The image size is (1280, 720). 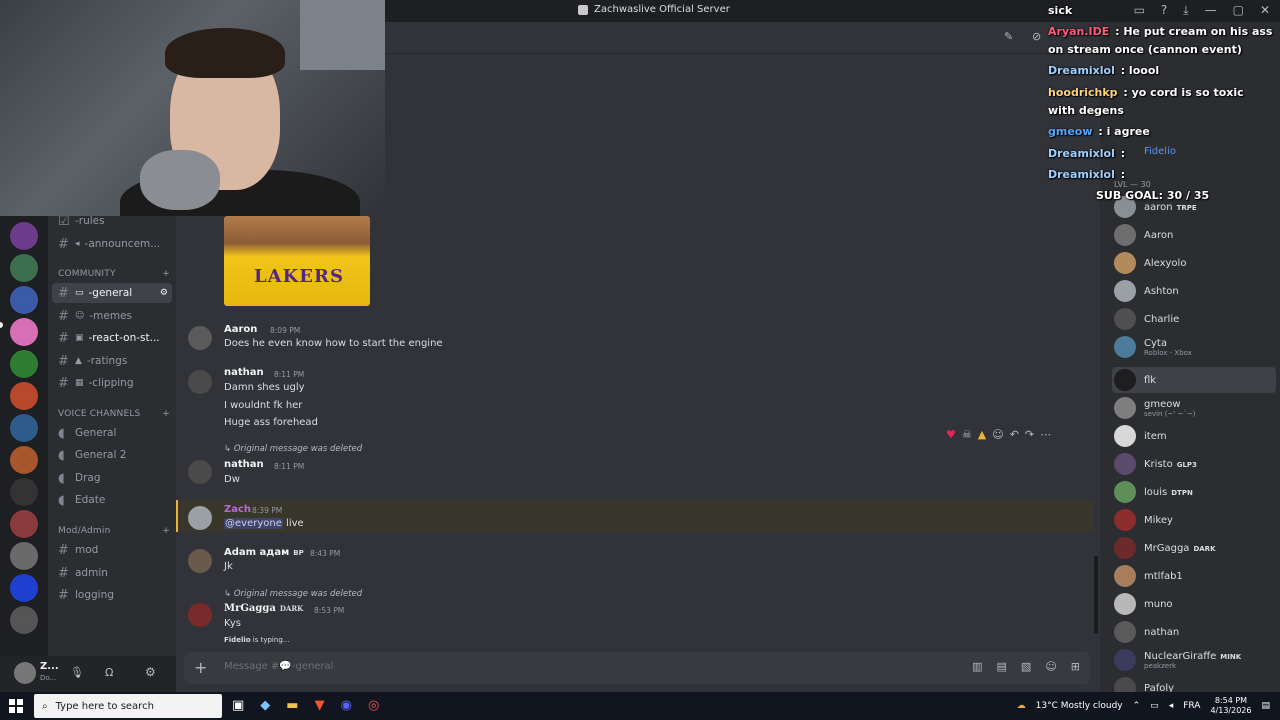 What do you see at coordinates (112, 433) in the screenshot?
I see `voice-channel-general: ◖ General` at bounding box center [112, 433].